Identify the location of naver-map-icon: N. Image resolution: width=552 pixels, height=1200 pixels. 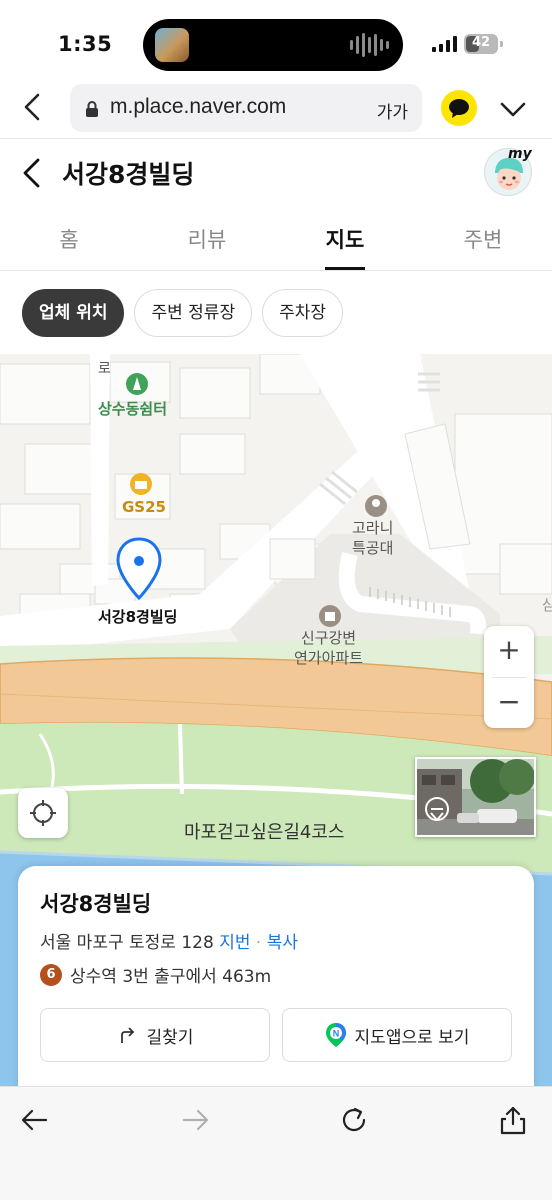
(335, 1035).